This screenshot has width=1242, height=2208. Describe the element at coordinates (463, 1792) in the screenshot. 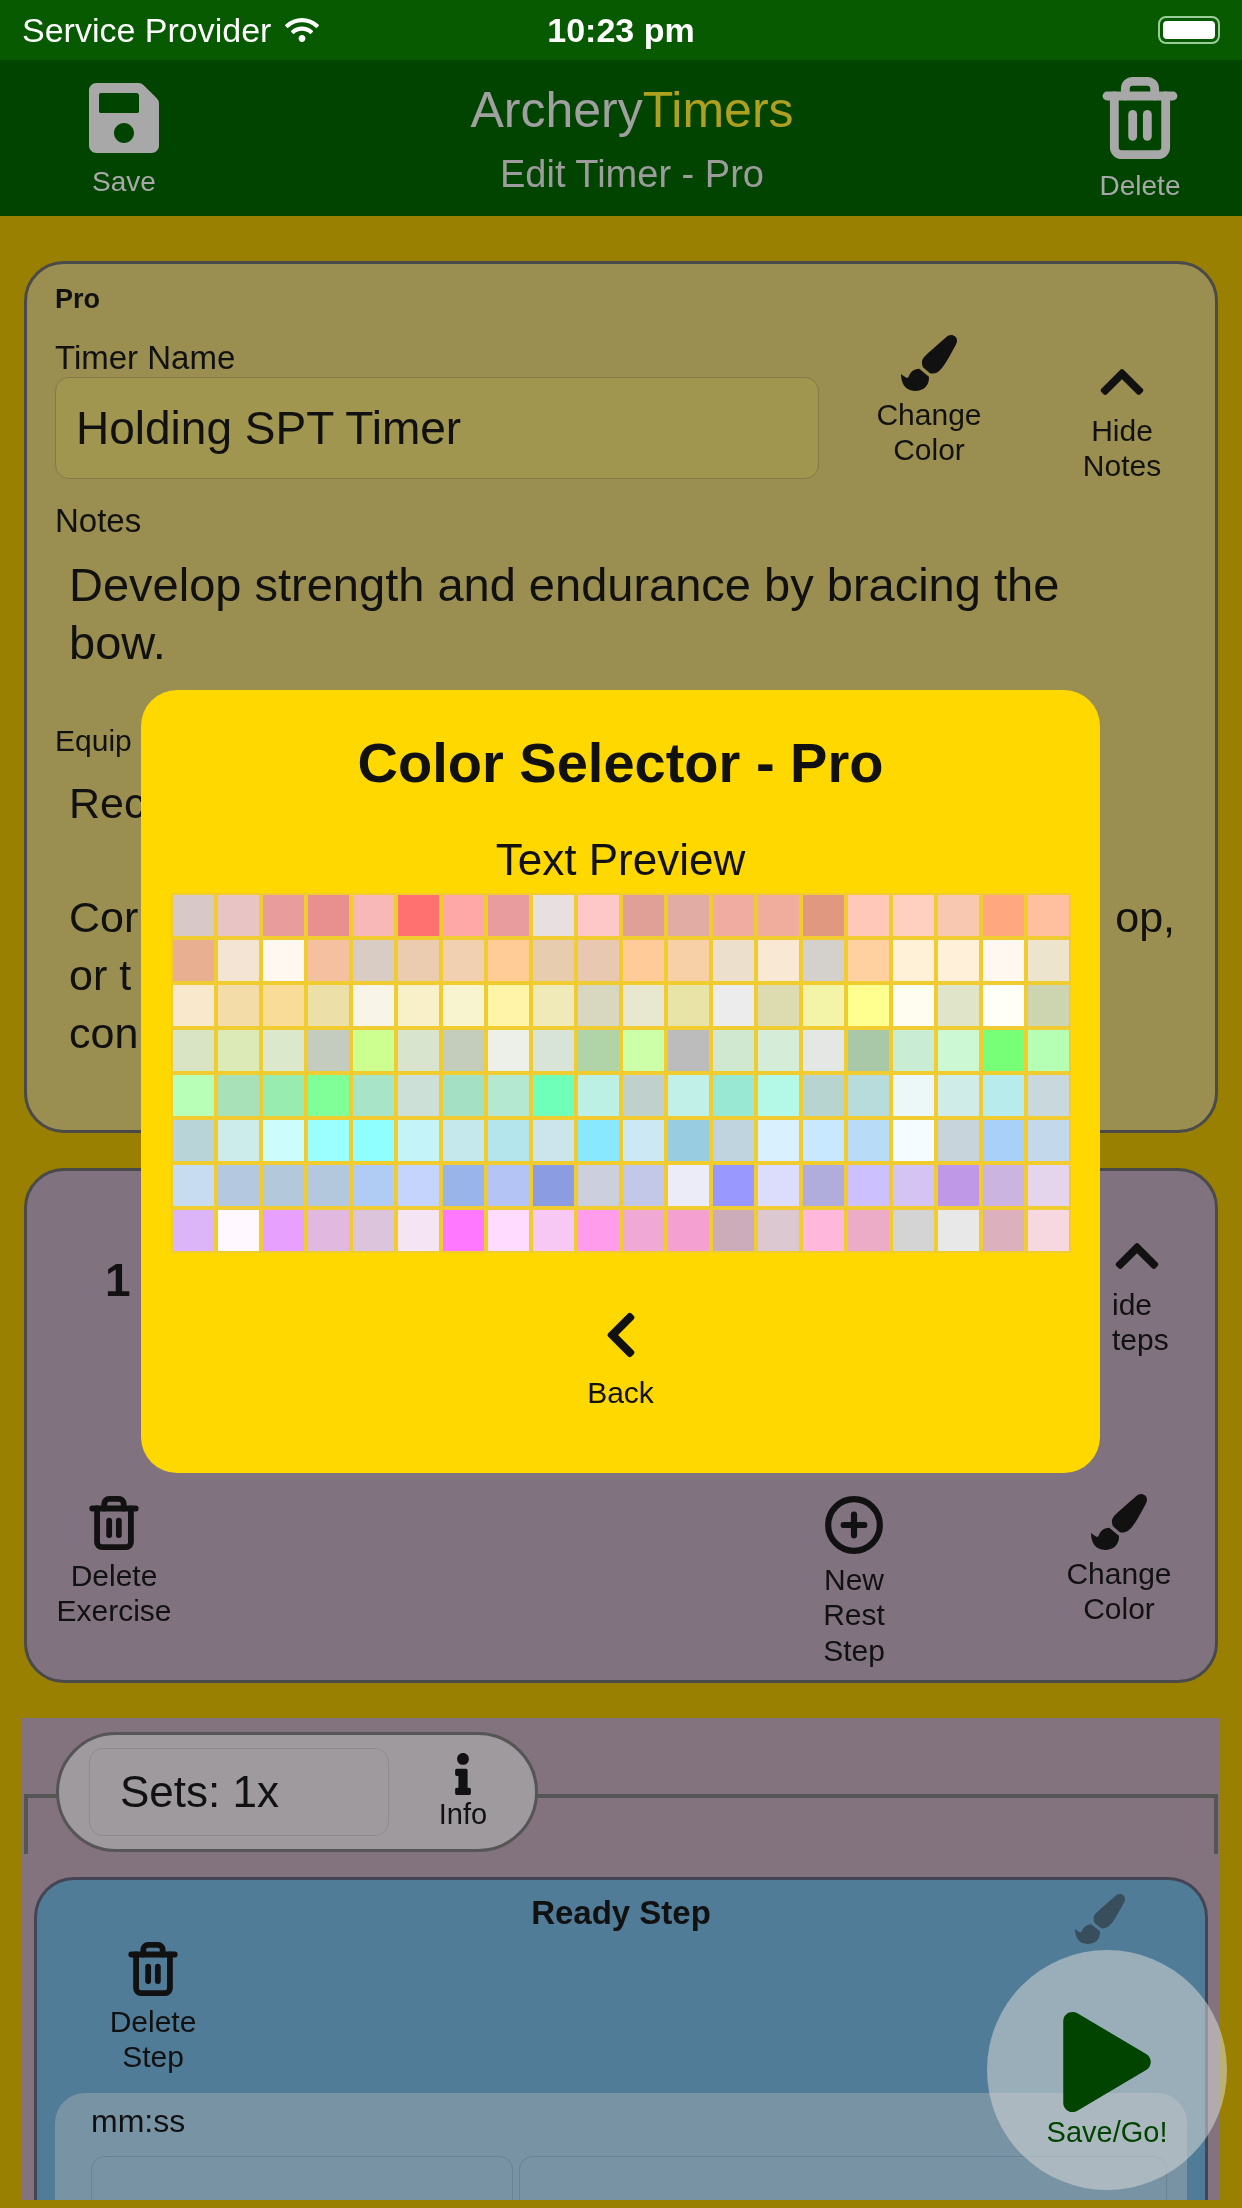

I see `info-button: Info` at that location.